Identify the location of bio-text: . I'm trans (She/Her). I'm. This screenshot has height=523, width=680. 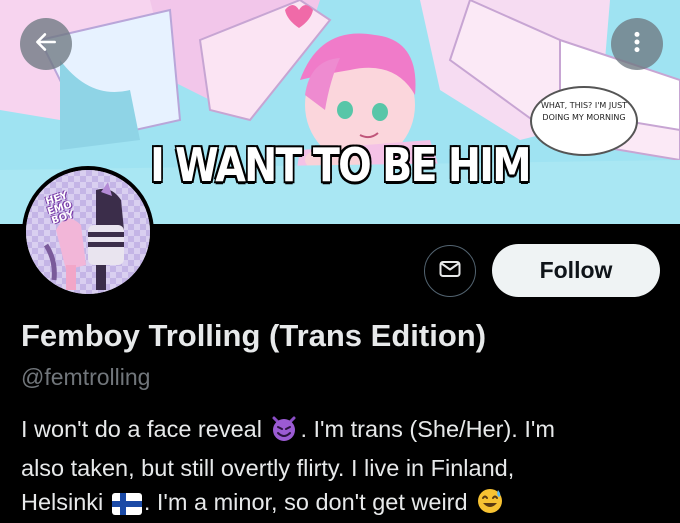
(427, 429).